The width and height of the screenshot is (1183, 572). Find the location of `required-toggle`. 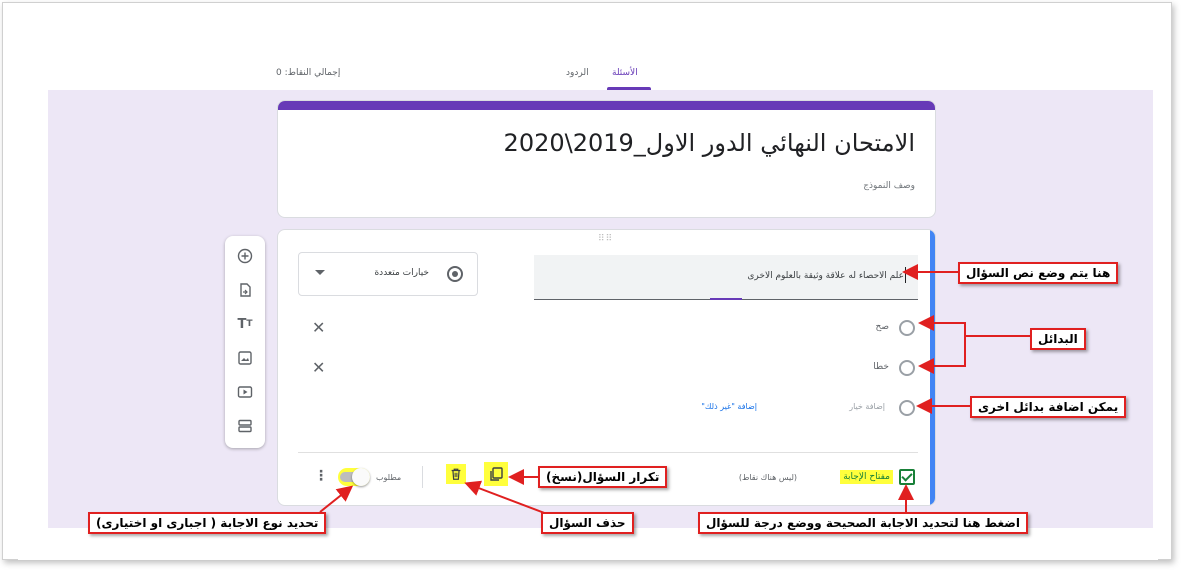

required-toggle is located at coordinates (354, 477).